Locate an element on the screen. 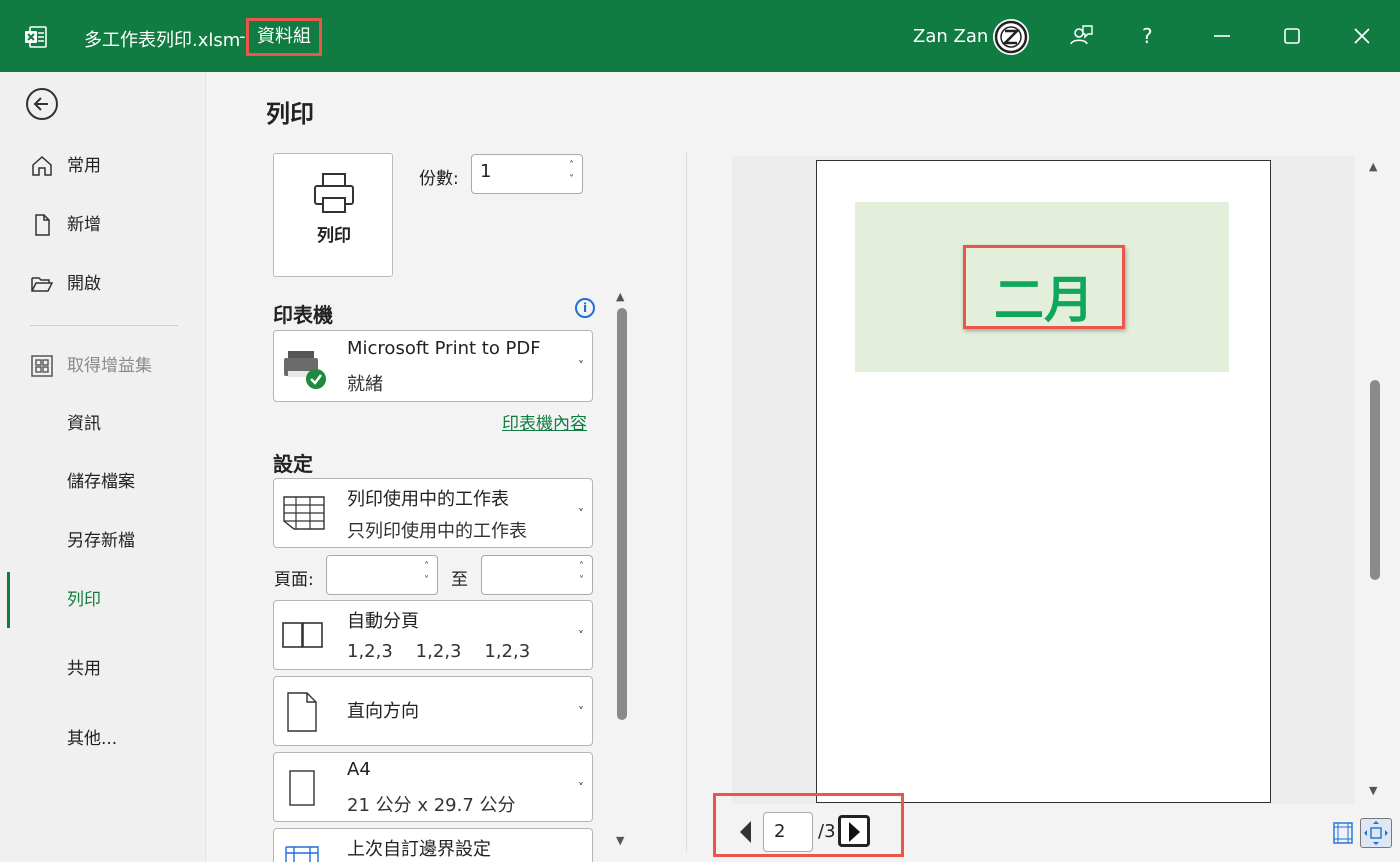 The width and height of the screenshot is (1400, 862). preview-cell-text: 二月 is located at coordinates (1044, 300).